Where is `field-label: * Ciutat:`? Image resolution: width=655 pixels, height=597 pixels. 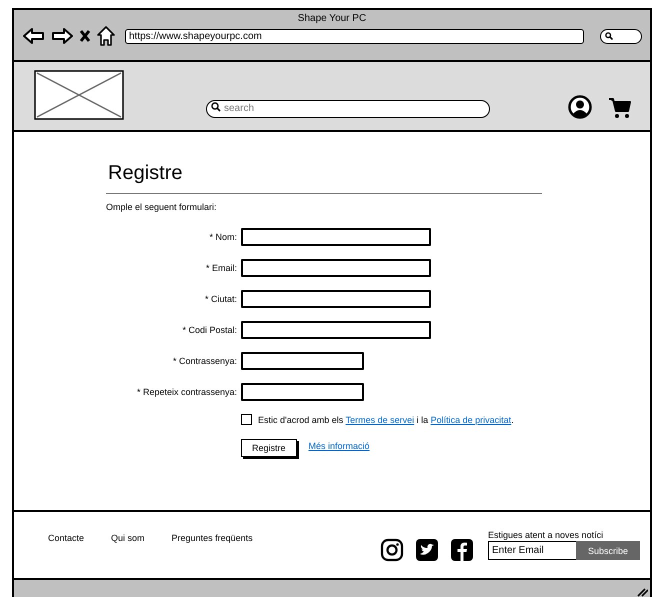
field-label: * Ciutat: is located at coordinates (221, 299).